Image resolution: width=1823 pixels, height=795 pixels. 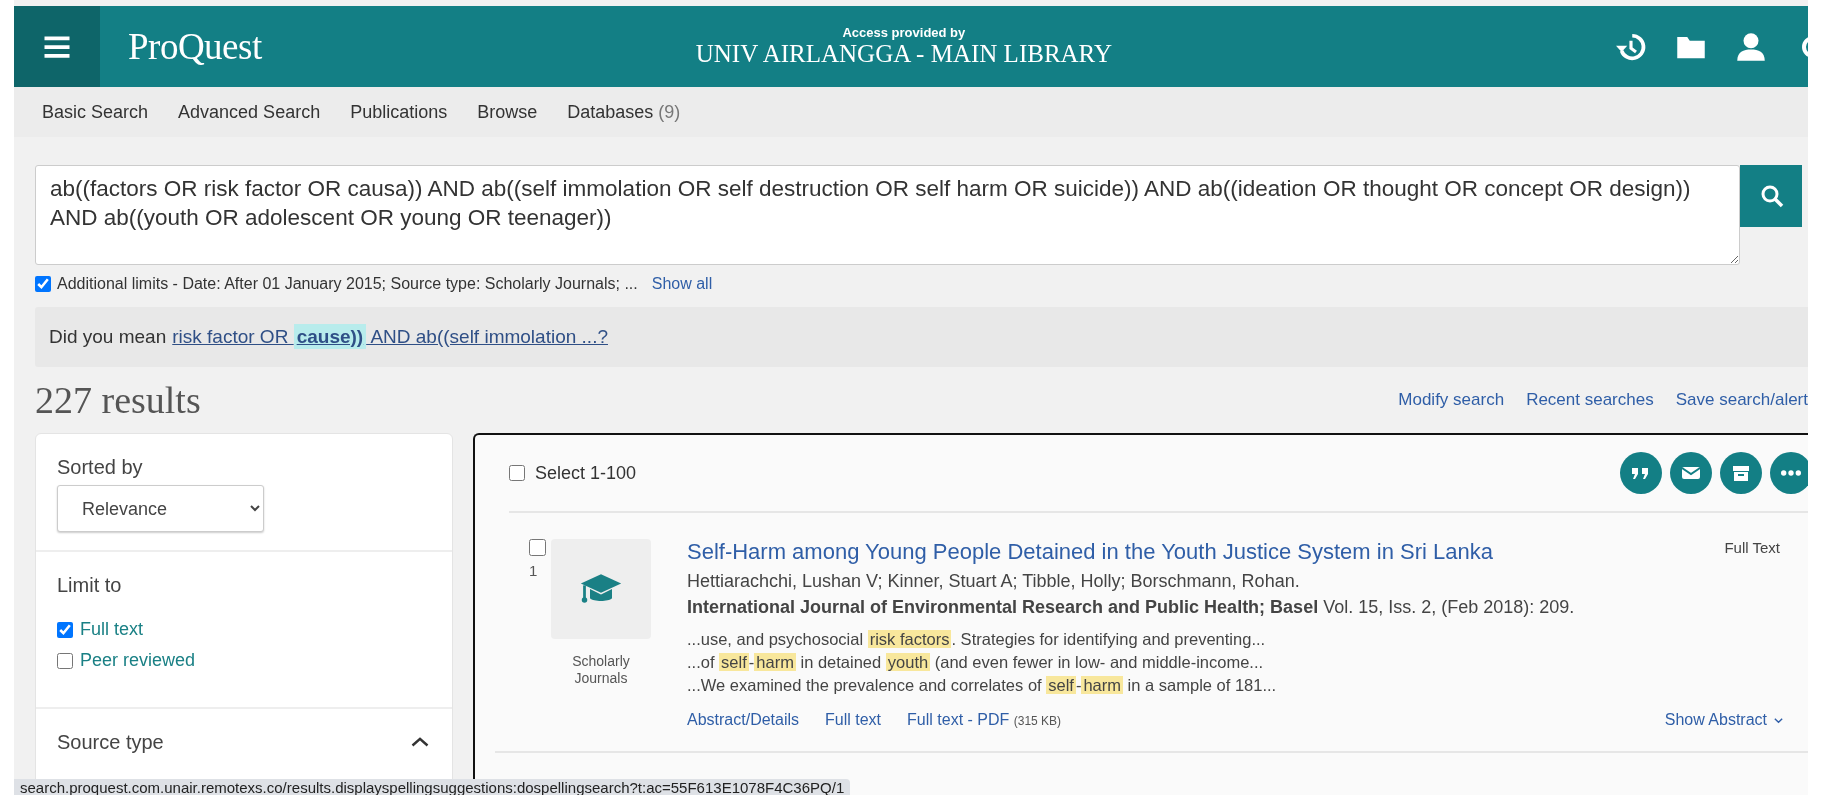 What do you see at coordinates (399, 112) in the screenshot?
I see `nav-link: Publications` at bounding box center [399, 112].